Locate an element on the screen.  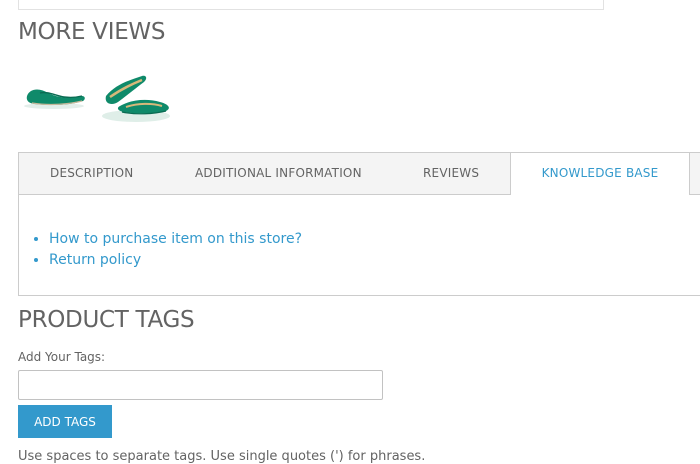
previous-panel-box is located at coordinates (311, 5).